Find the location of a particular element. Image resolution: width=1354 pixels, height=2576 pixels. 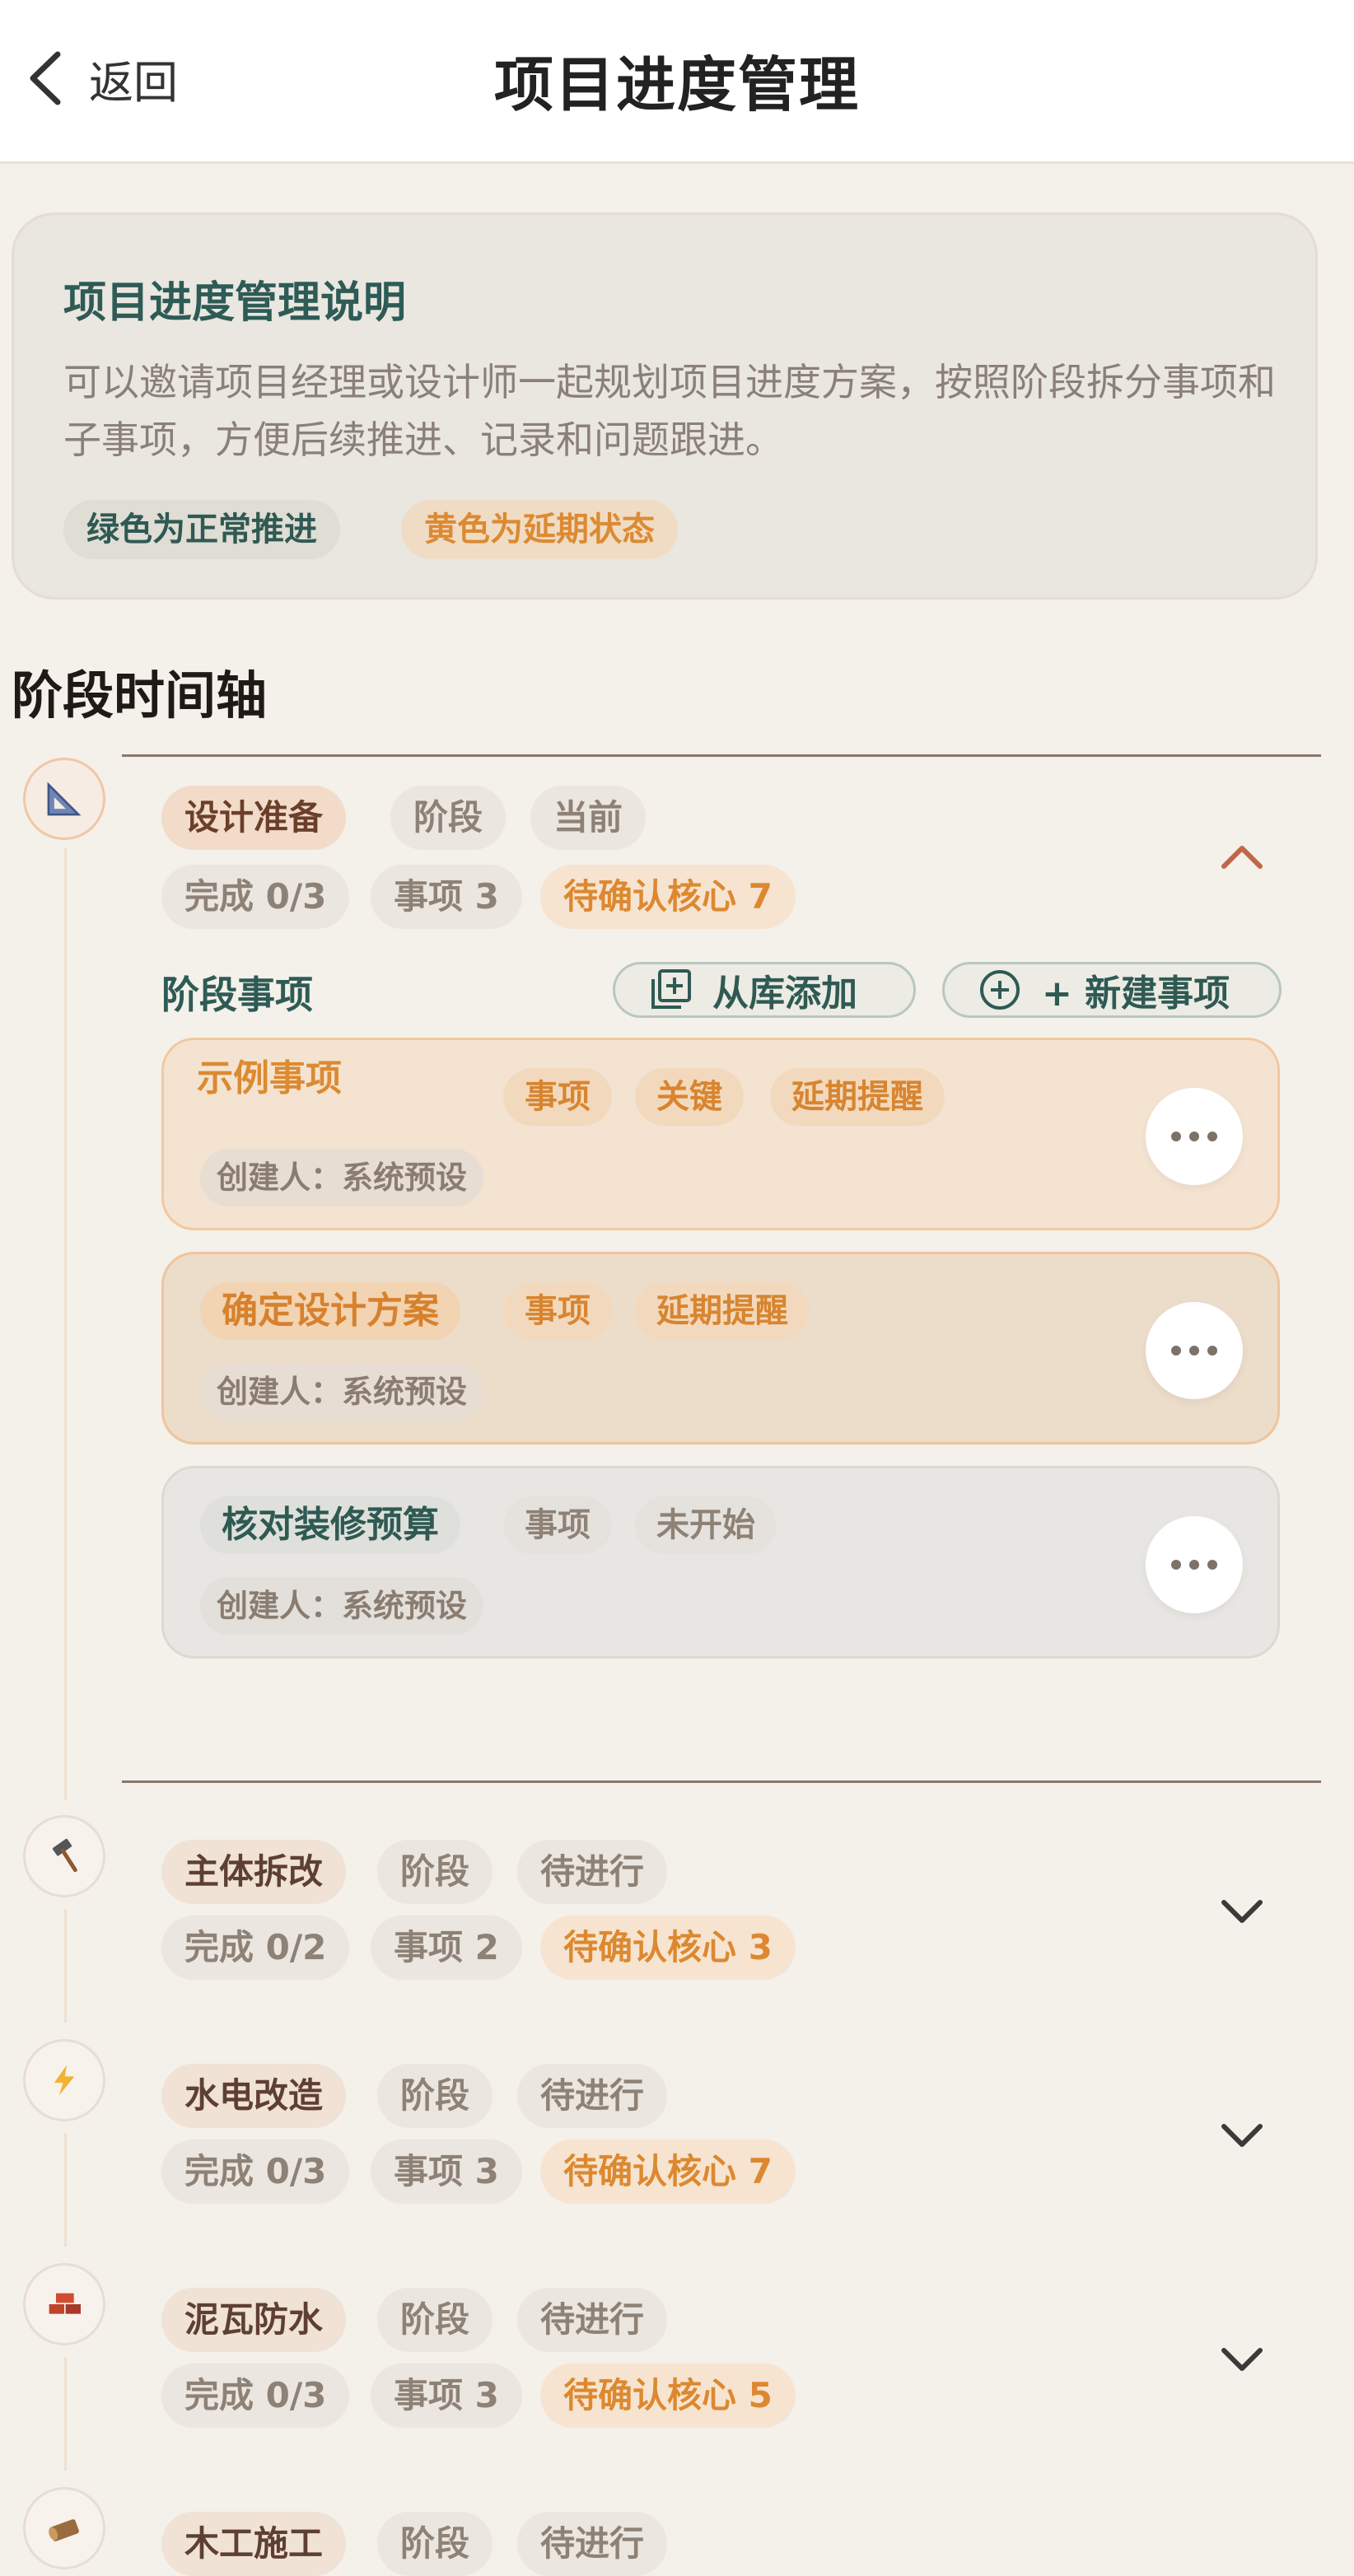

wood-icon is located at coordinates (64, 2528).